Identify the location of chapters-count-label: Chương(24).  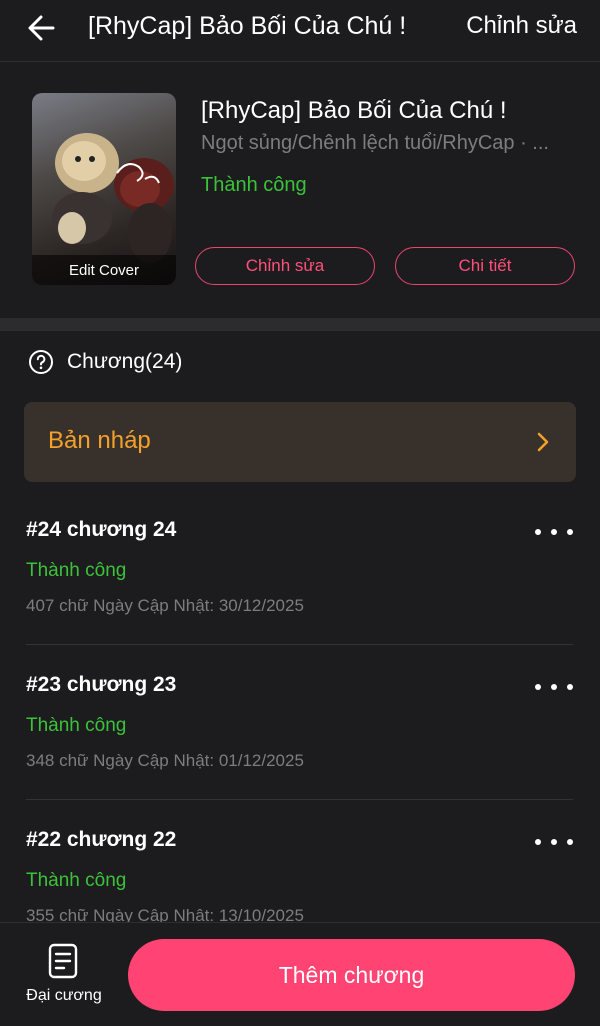
(125, 361).